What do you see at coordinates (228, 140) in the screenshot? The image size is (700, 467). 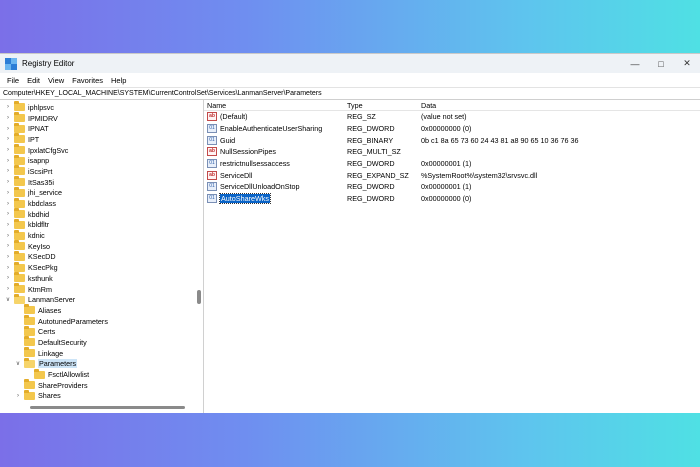 I see `value-name: Guid` at bounding box center [228, 140].